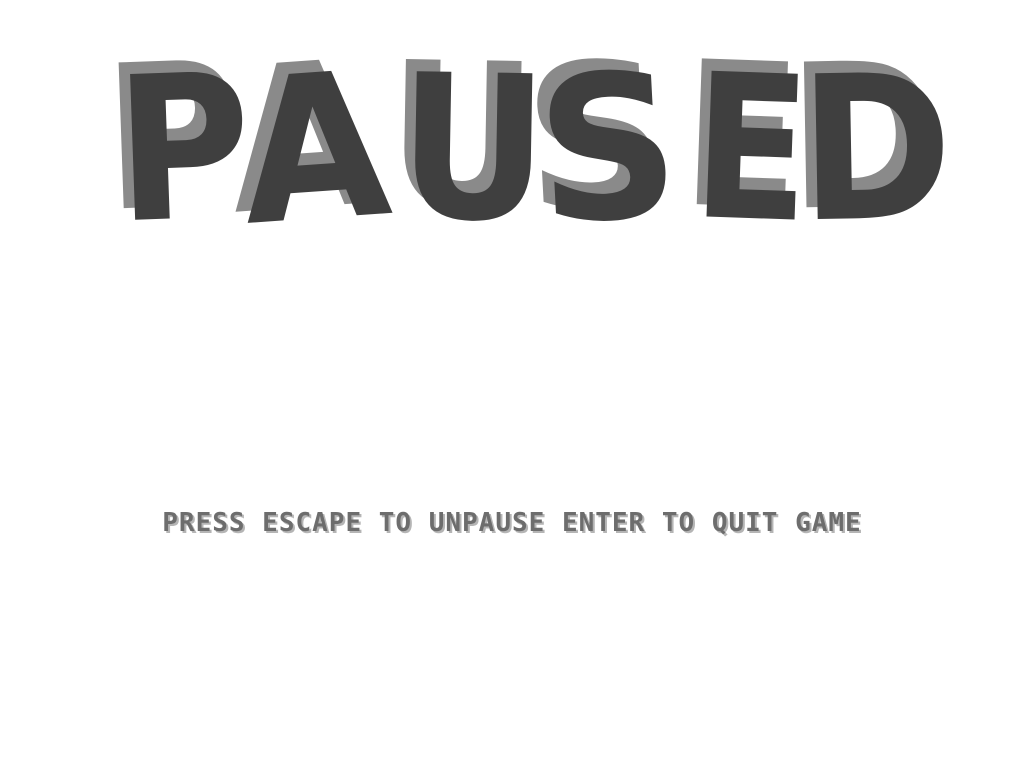  Describe the element at coordinates (183, 149) in the screenshot. I see `title-letter-p: P` at that location.